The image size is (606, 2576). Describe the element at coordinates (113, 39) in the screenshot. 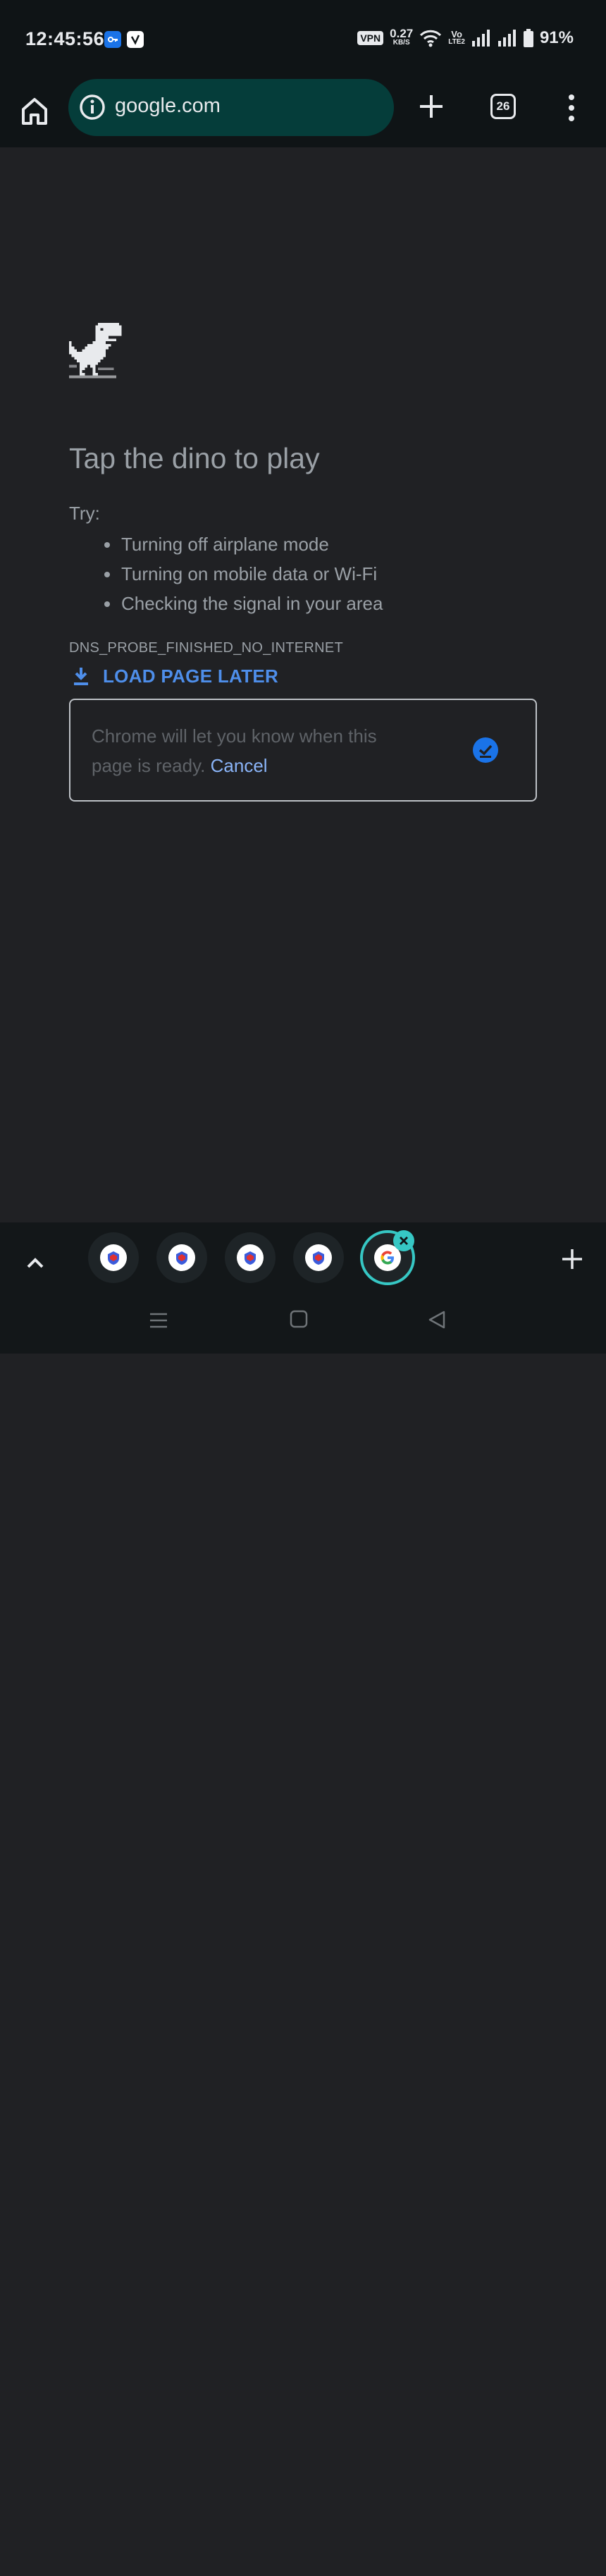

I see `key-icon` at that location.